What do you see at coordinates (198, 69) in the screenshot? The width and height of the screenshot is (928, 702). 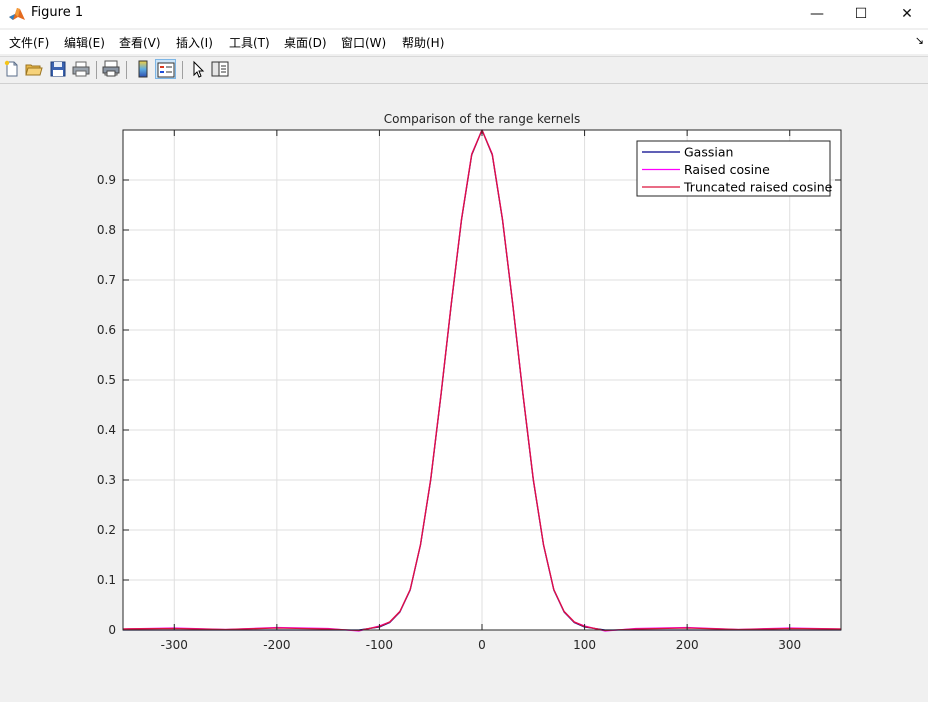 I see `pointer-icon` at bounding box center [198, 69].